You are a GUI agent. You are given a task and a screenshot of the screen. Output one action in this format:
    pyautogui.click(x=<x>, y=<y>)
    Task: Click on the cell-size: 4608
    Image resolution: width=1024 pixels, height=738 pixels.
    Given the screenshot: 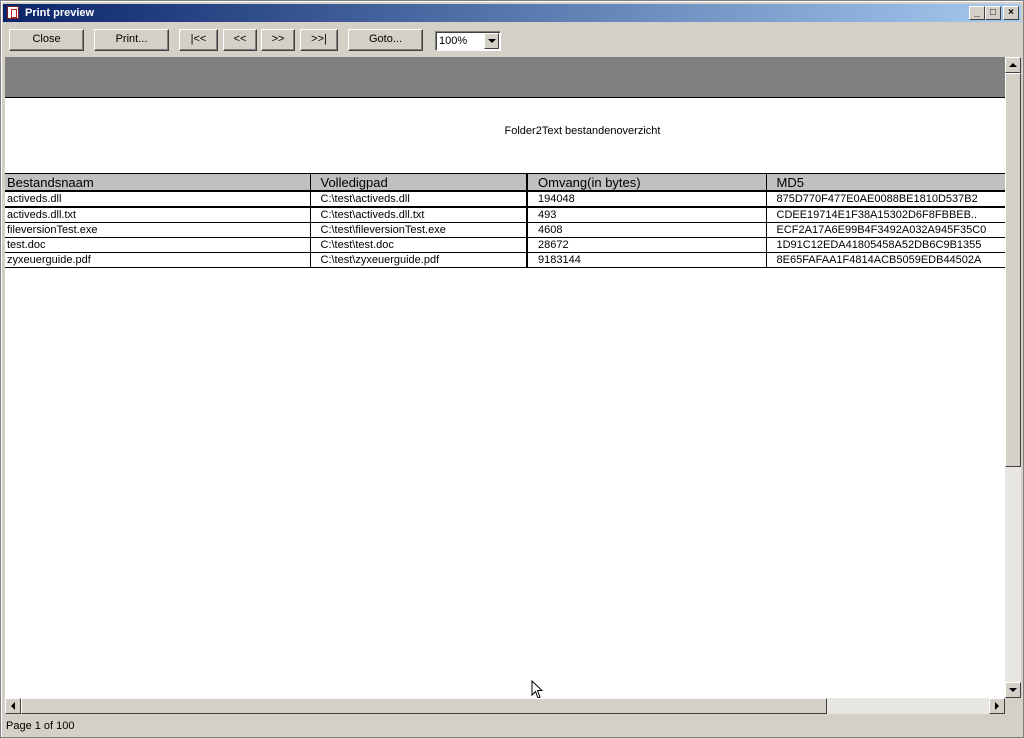 What is the action you would take?
    pyautogui.click(x=646, y=230)
    